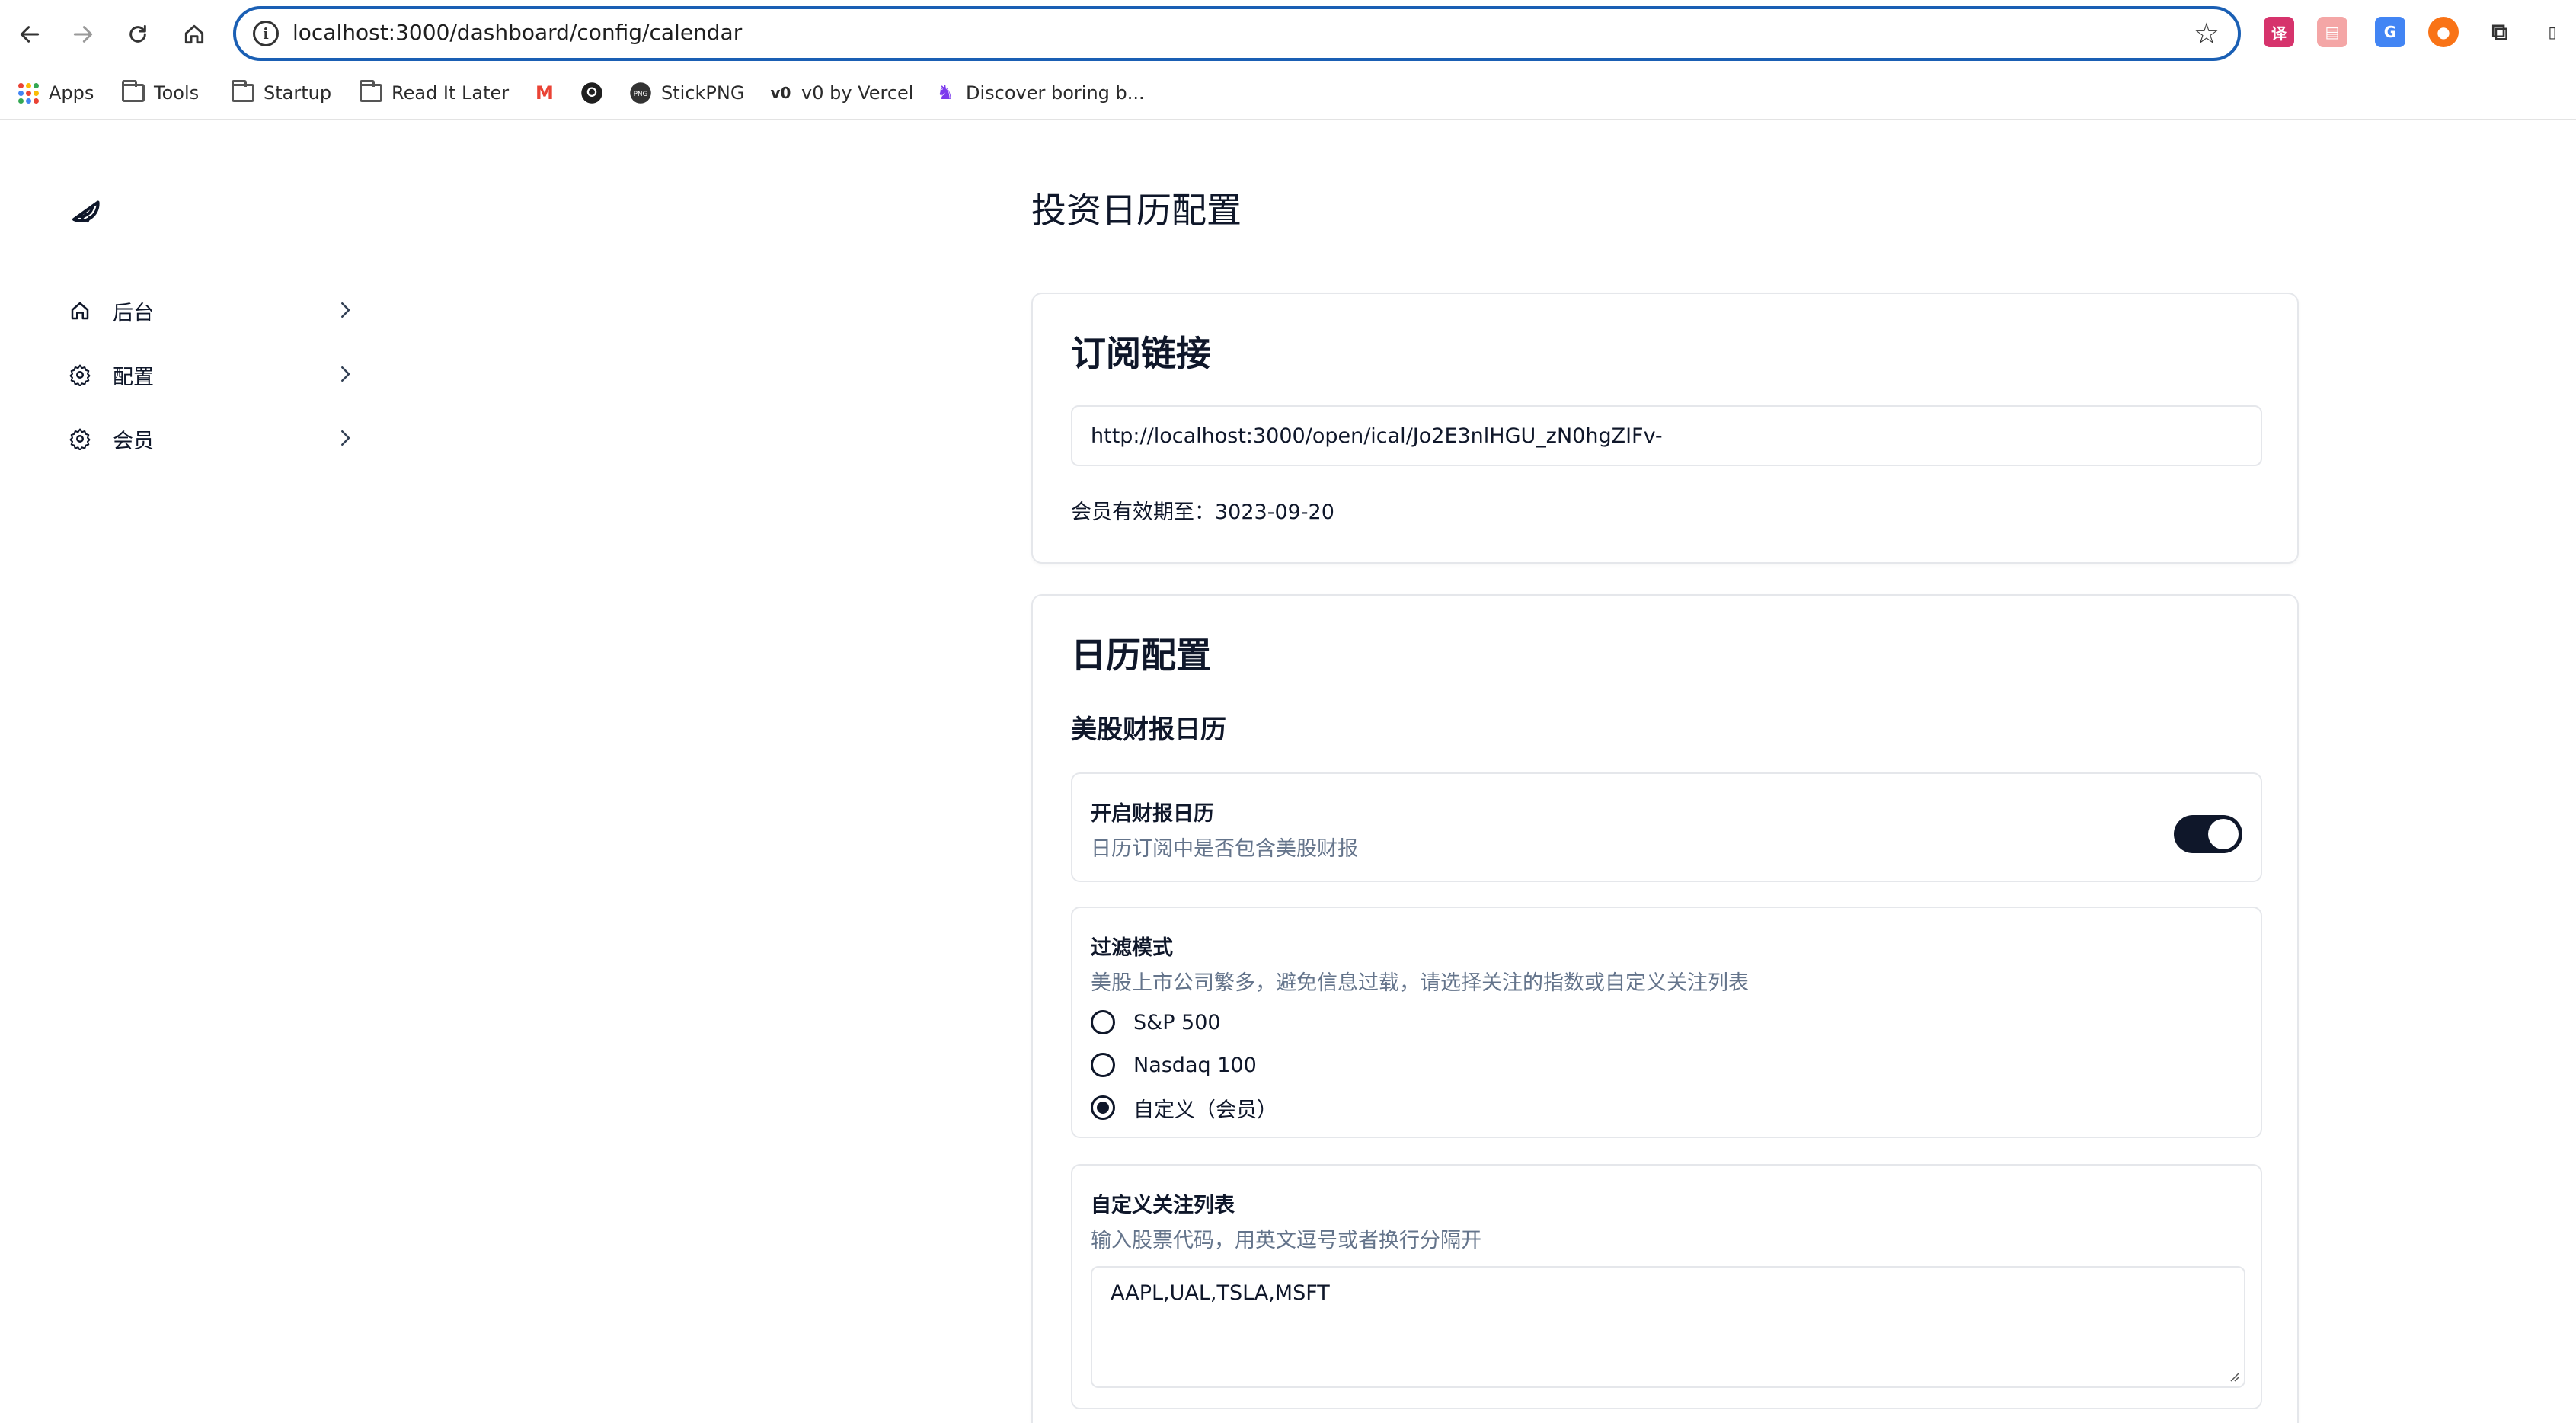 Image resolution: width=2576 pixels, height=1423 pixels. Describe the element at coordinates (29, 93) in the screenshot. I see `apps-grid-icon` at that location.